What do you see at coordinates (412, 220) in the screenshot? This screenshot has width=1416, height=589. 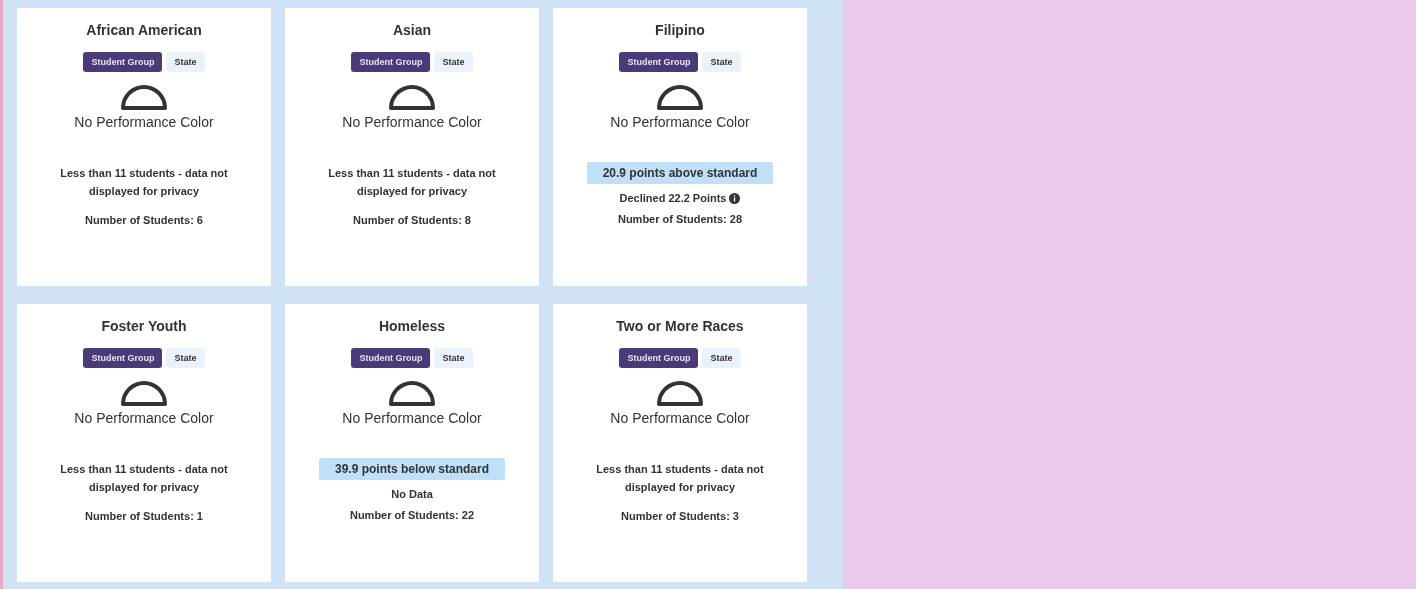 I see `student-count: Number of Students: 8` at bounding box center [412, 220].